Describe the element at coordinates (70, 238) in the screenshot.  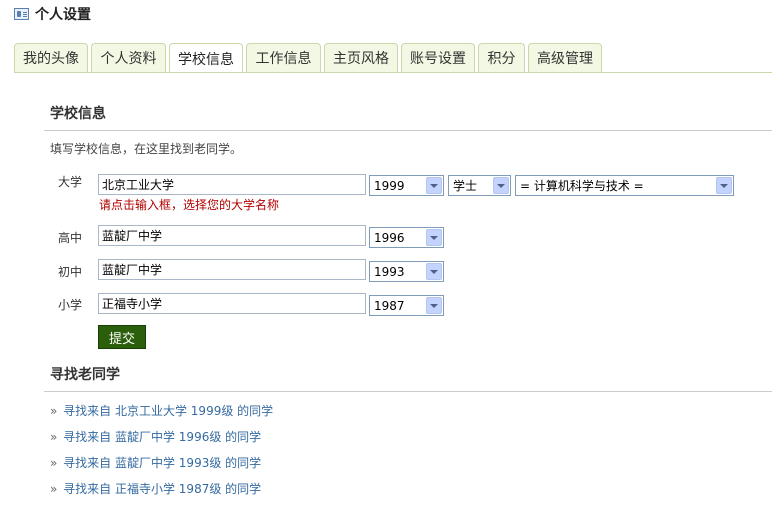
I see `high-school-label: 高中` at that location.